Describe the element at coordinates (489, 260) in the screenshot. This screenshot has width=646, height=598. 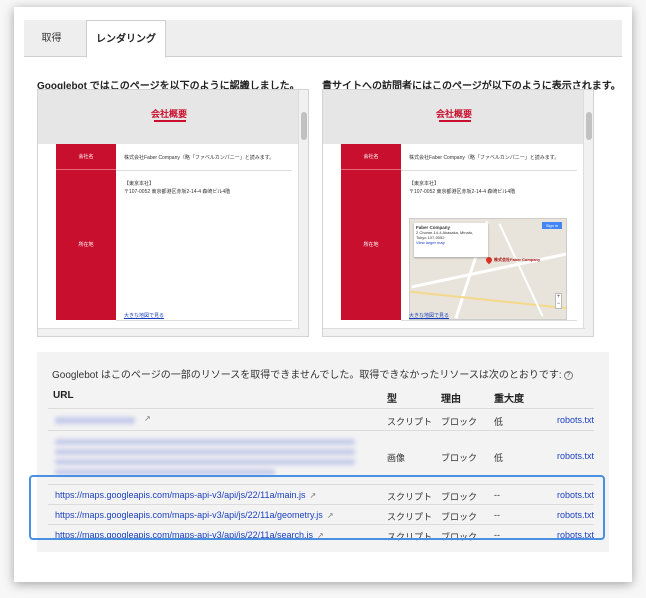
I see `map-pin-icon` at that location.